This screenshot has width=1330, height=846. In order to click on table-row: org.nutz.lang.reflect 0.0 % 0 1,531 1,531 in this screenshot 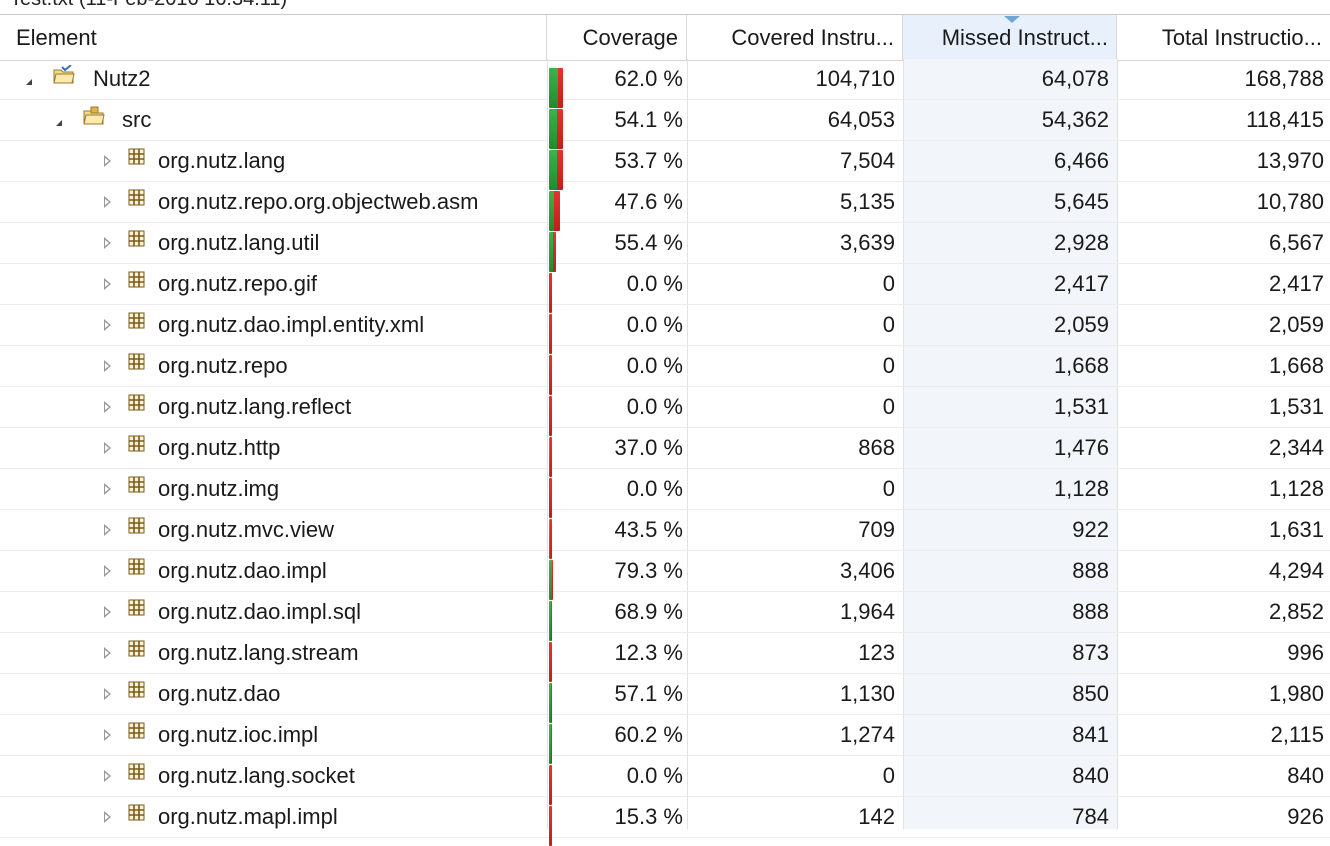, I will do `click(665, 411)`.